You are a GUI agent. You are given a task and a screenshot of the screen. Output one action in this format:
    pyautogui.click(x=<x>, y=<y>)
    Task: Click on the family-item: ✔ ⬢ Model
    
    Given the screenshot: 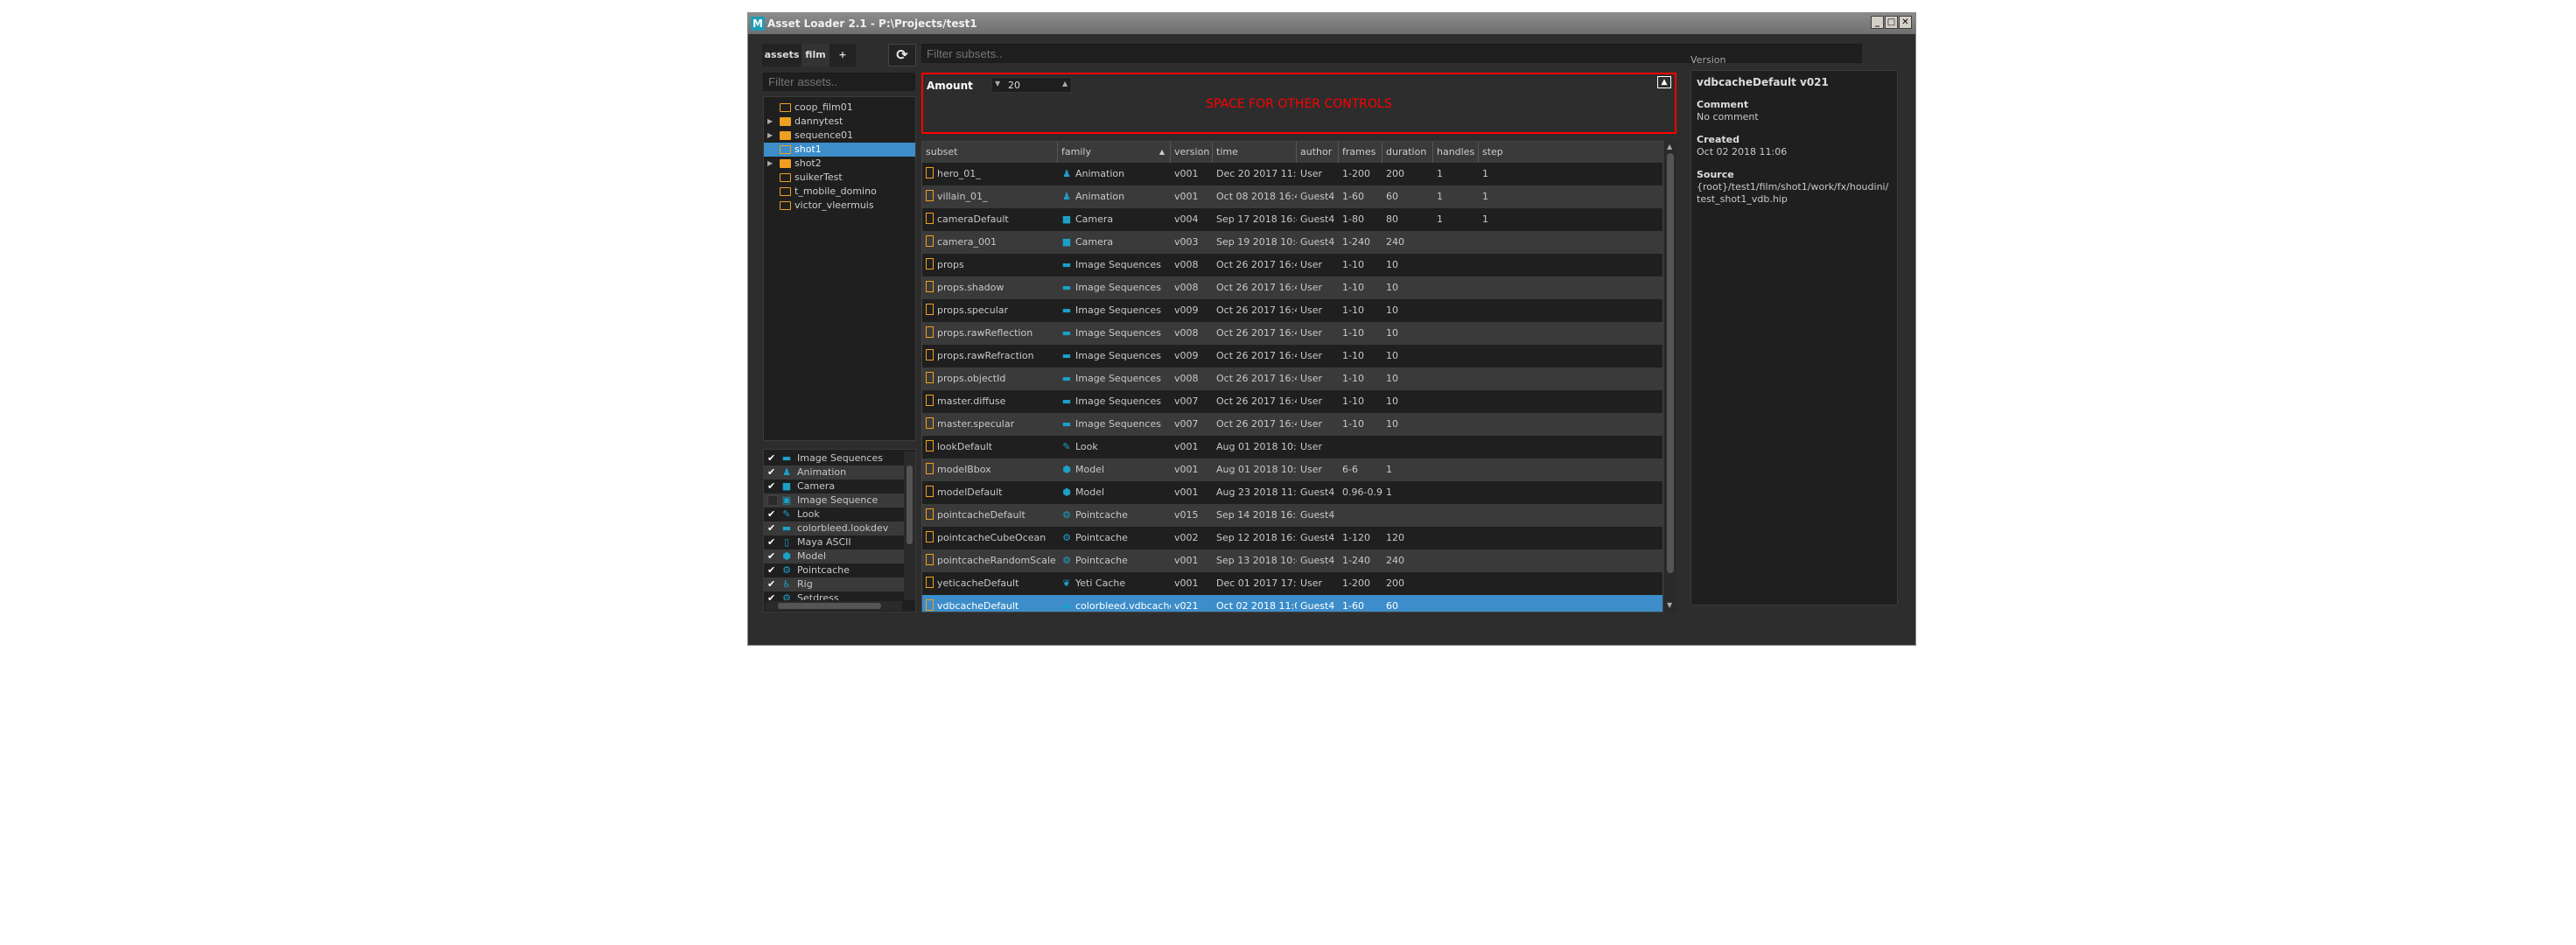 What is the action you would take?
    pyautogui.click(x=834, y=557)
    